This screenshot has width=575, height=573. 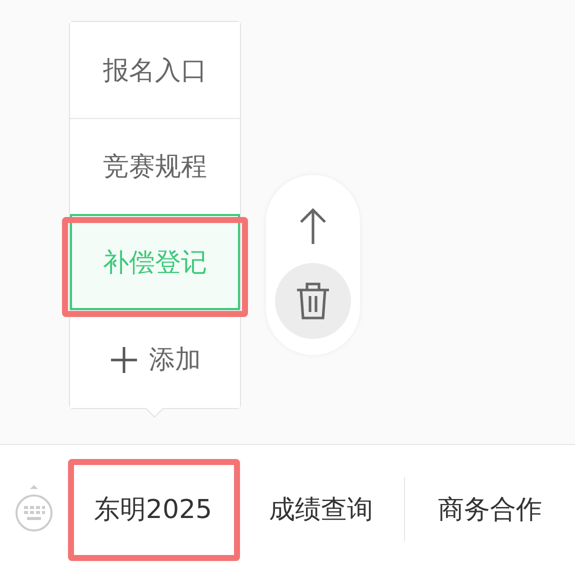 What do you see at coordinates (153, 509) in the screenshot?
I see `menu-item: 东明2025` at bounding box center [153, 509].